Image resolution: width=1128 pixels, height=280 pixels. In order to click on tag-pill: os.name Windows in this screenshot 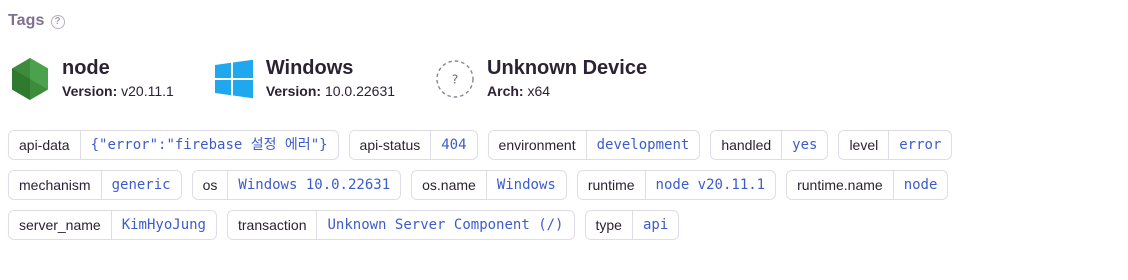, I will do `click(489, 185)`.